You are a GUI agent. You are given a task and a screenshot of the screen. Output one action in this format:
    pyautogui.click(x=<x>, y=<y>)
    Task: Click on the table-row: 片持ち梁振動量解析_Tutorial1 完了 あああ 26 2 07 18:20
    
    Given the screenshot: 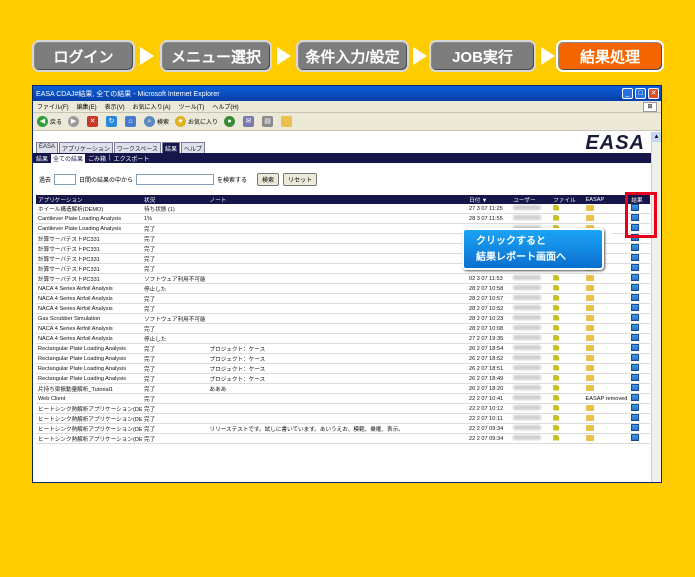 What is the action you would take?
    pyautogui.click(x=343, y=388)
    